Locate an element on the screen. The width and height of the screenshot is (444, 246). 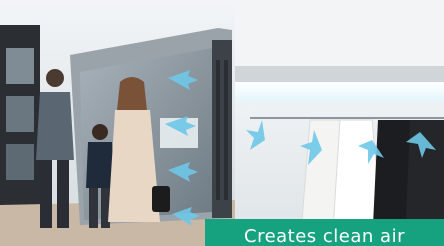
booth-side-panel is located at coordinates (222, 129).